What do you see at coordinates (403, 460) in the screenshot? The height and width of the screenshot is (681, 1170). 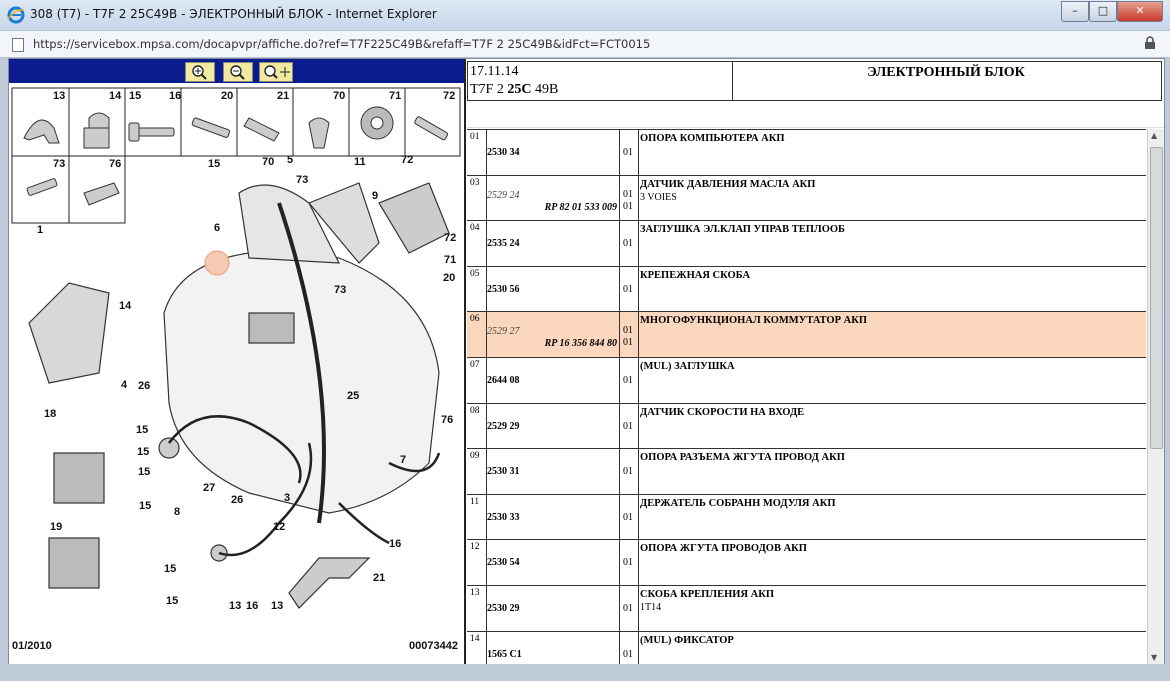 I see `callout-label: 7` at bounding box center [403, 460].